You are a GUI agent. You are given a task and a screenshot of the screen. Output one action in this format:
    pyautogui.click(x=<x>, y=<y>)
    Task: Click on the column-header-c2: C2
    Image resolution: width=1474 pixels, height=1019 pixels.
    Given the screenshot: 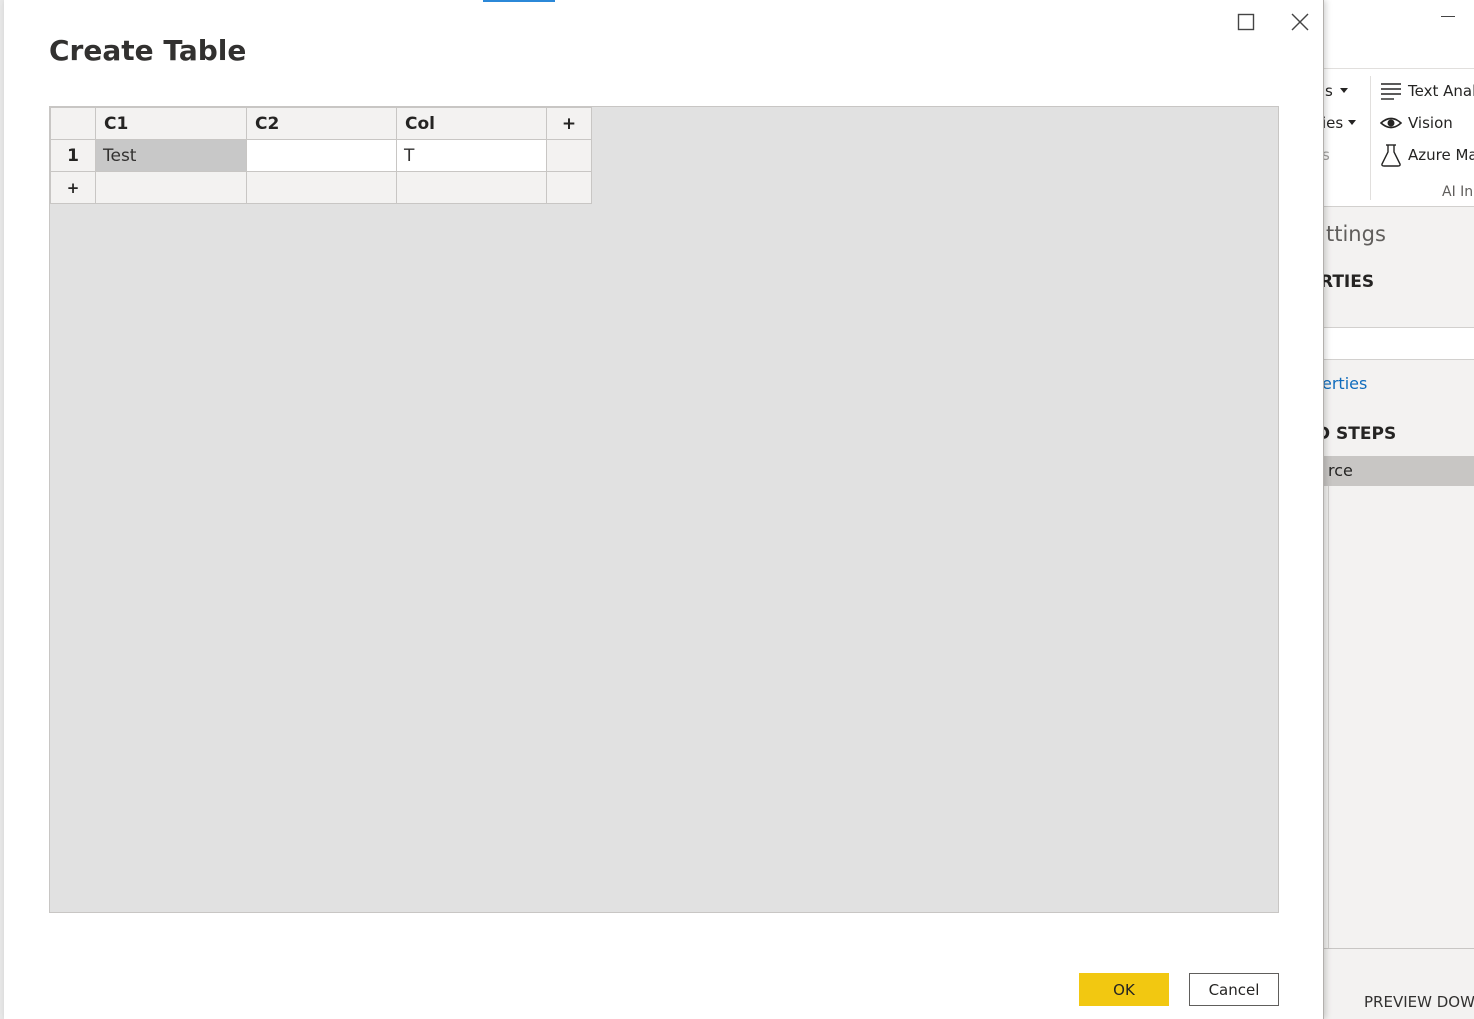 What is the action you would take?
    pyautogui.click(x=321, y=123)
    